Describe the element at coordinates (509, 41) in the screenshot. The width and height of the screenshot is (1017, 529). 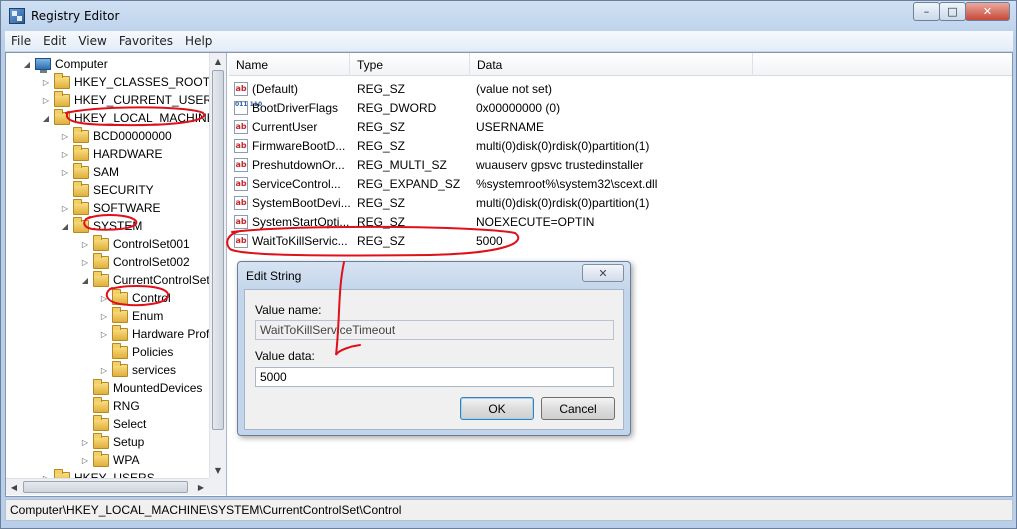
I see `menu-bar: File Edit View Favorites Help` at that location.